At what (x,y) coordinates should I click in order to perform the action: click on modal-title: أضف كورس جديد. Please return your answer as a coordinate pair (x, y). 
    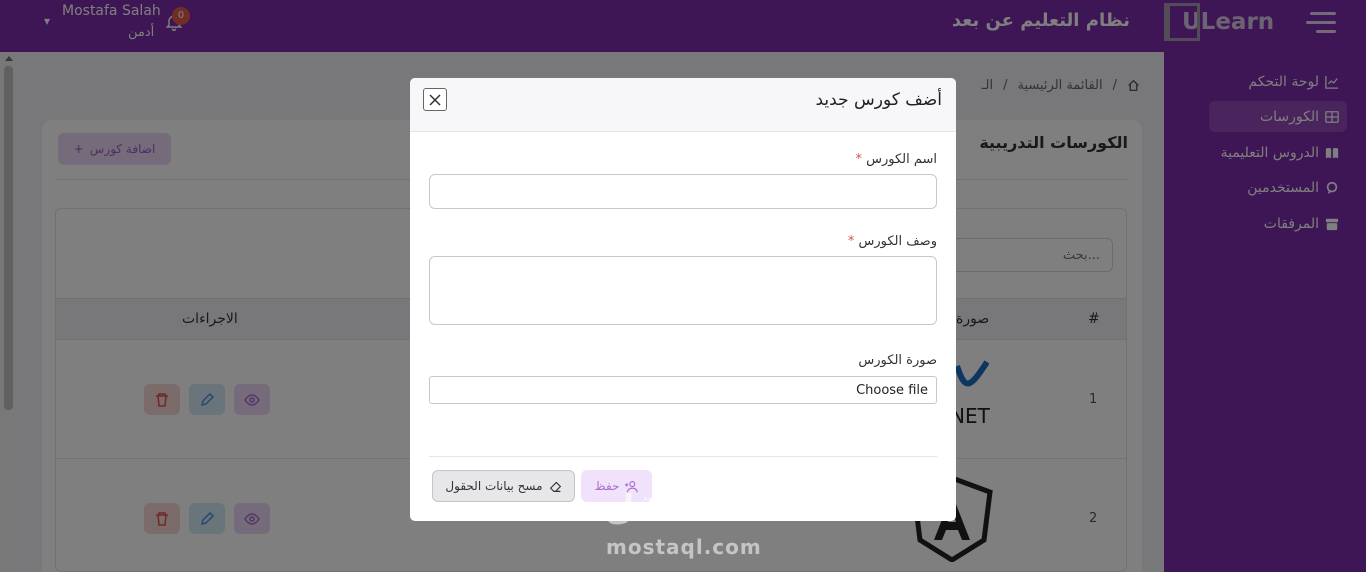
    Looking at the image, I should click on (879, 100).